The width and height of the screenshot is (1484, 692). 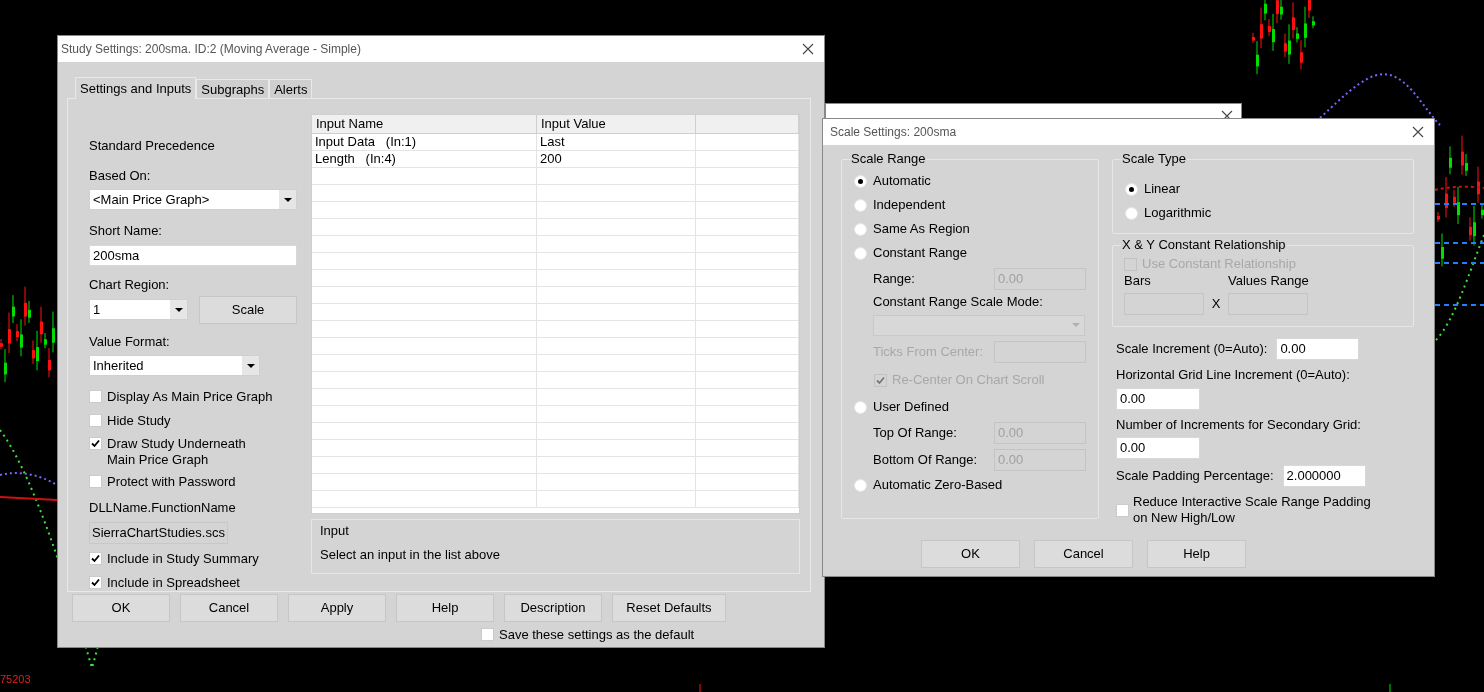 What do you see at coordinates (958, 302) in the screenshot?
I see `field-label: Constant Range Scale Mode:` at bounding box center [958, 302].